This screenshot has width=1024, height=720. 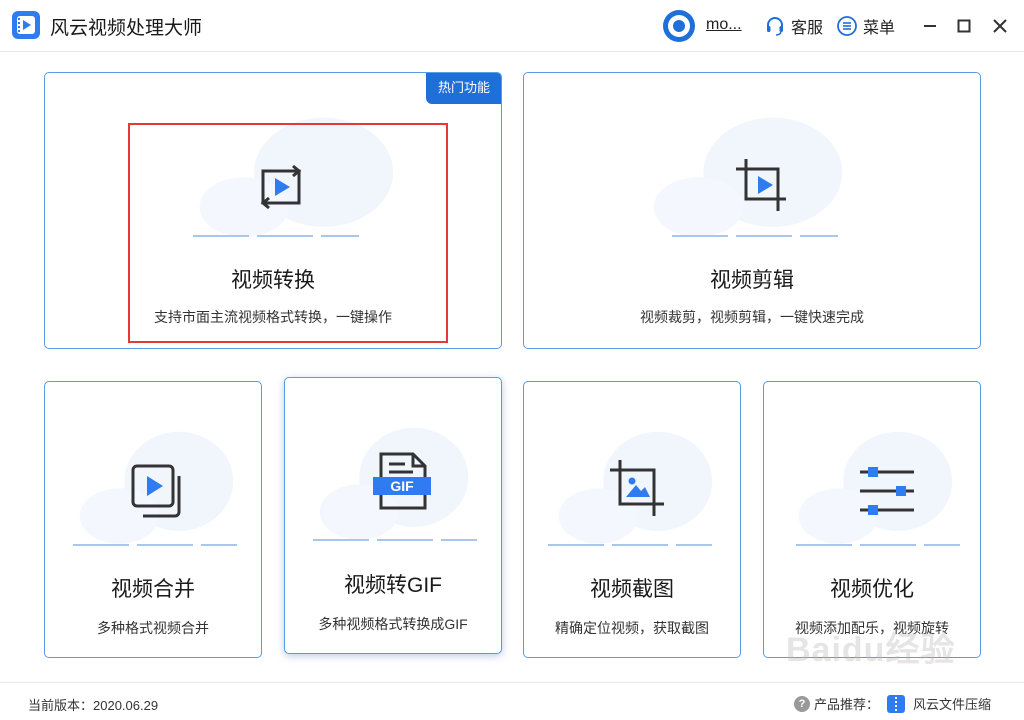 I want to click on video-to-gif-card: GIF 视频转GIF 多种视频格式转换成GIF, so click(x=393, y=515).